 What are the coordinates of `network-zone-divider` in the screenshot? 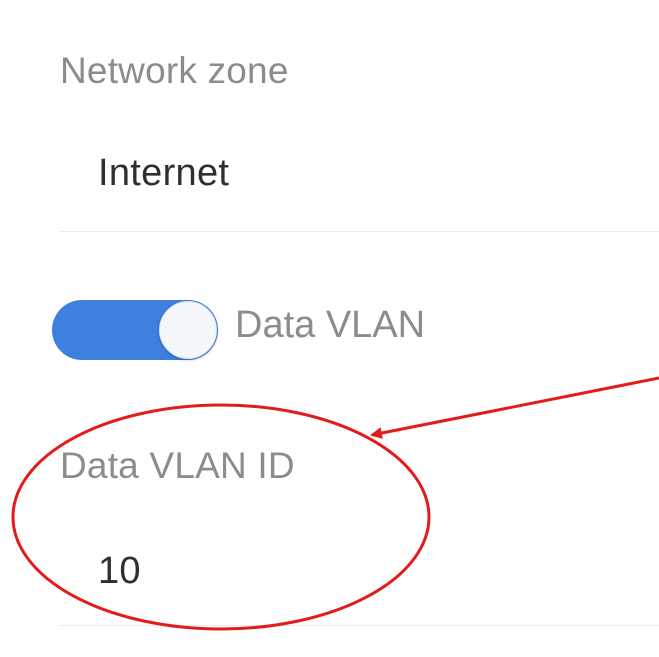 It's located at (359, 231).